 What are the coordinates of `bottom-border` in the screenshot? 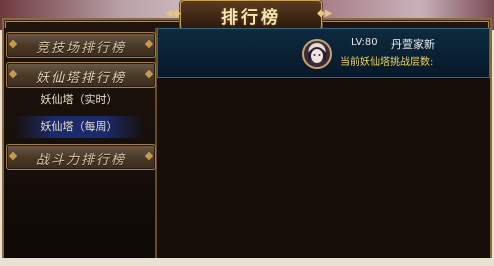 It's located at (247, 262).